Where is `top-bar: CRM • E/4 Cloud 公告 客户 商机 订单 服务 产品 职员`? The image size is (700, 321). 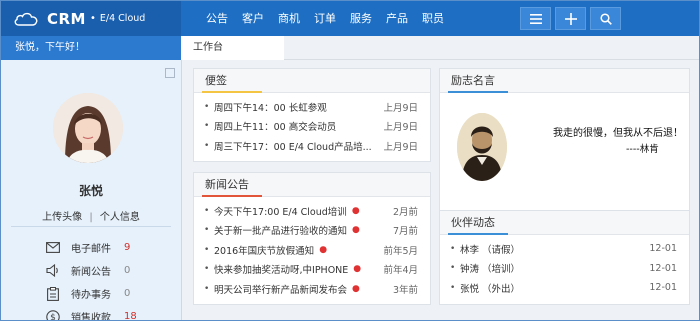
top-bar: CRM • E/4 Cloud 公告 客户 商机 订单 服务 产品 职员 is located at coordinates (350, 18).